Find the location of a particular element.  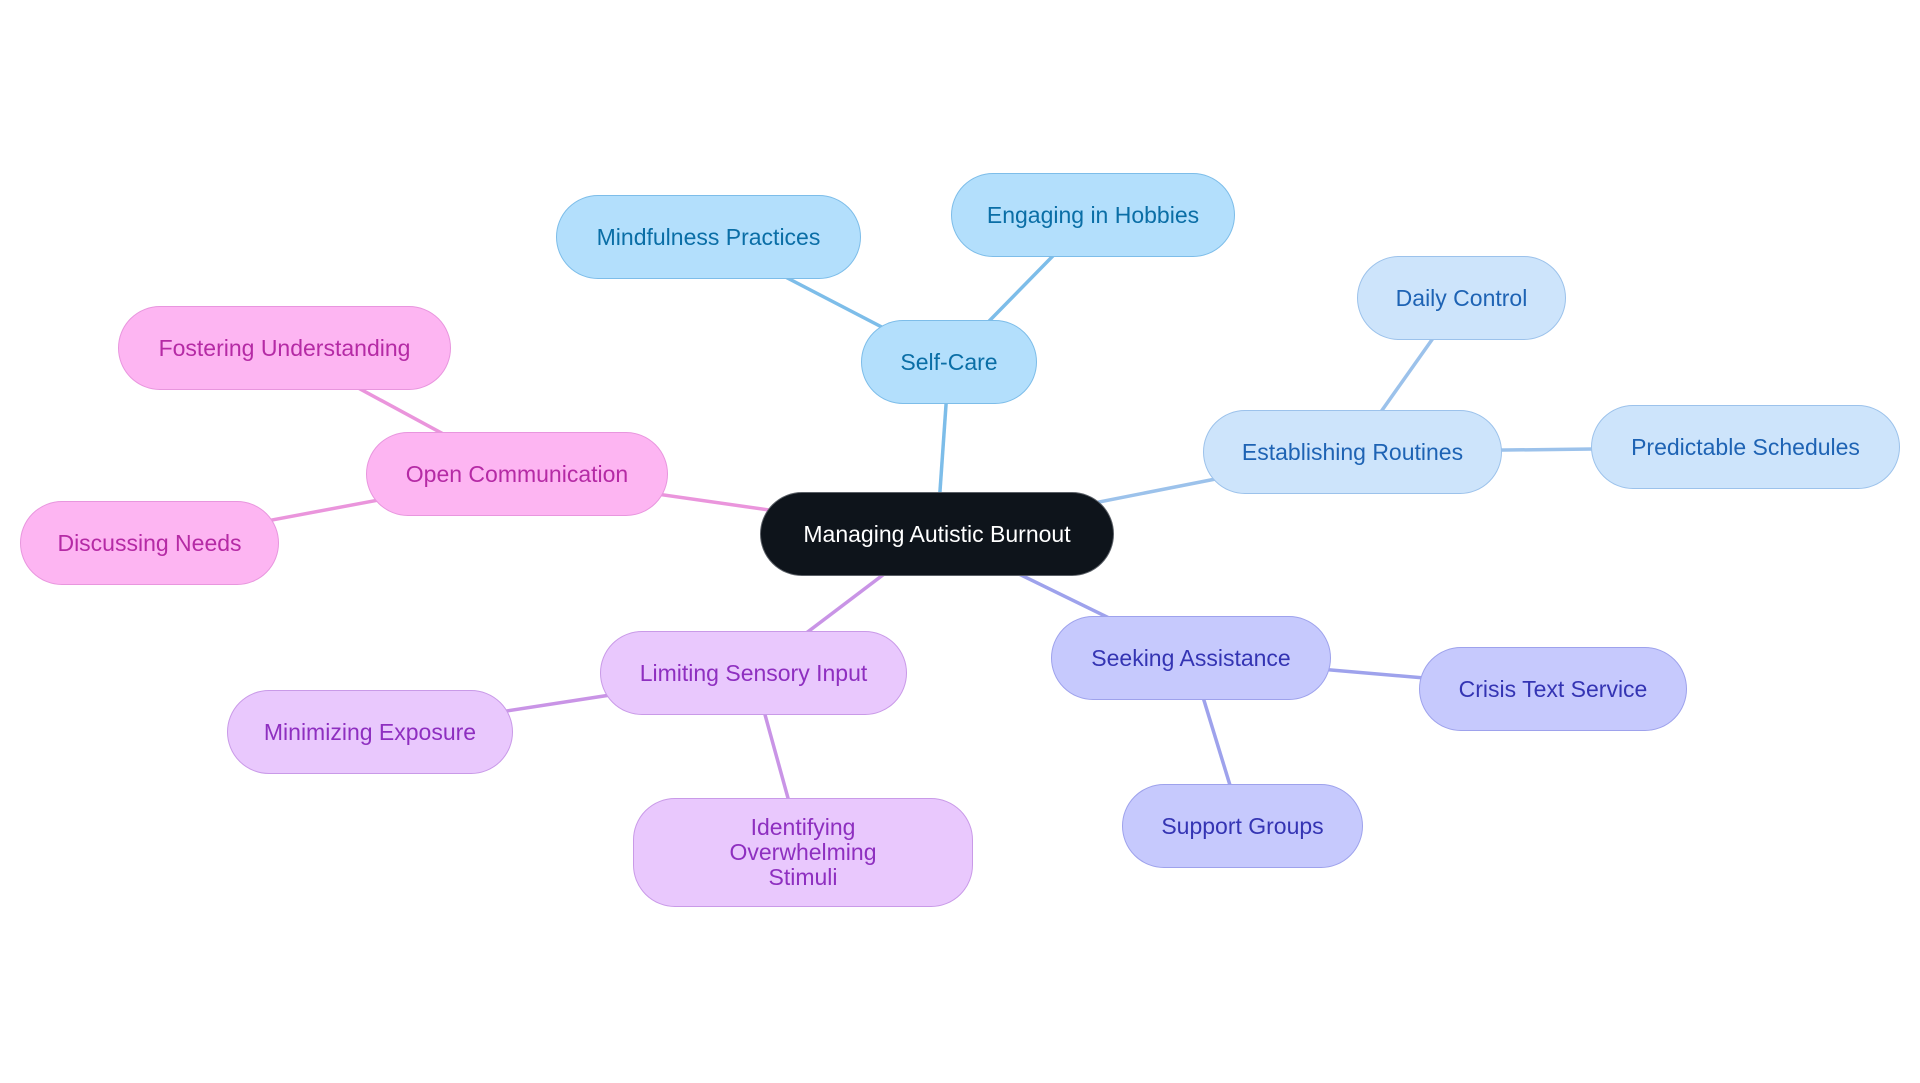

node-fostering-understanding: Fostering Understanding is located at coordinates (284, 348).